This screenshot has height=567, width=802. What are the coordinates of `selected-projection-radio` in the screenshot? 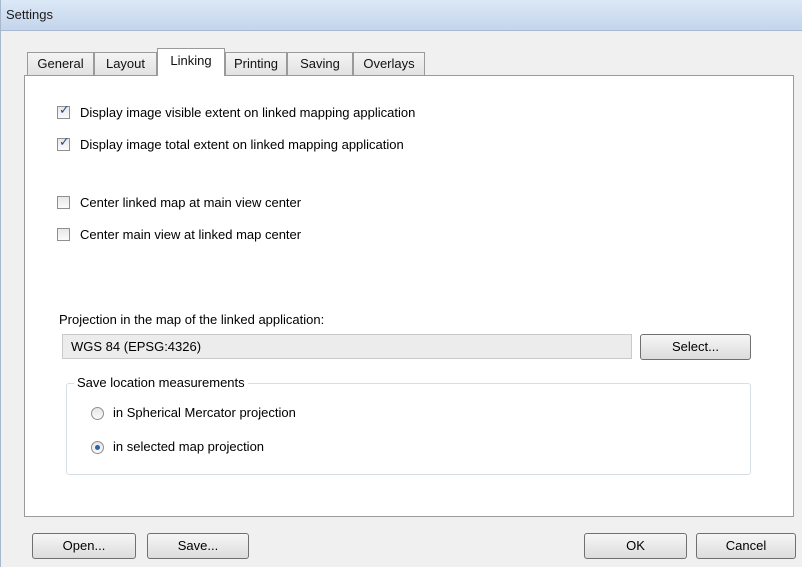 It's located at (97, 447).